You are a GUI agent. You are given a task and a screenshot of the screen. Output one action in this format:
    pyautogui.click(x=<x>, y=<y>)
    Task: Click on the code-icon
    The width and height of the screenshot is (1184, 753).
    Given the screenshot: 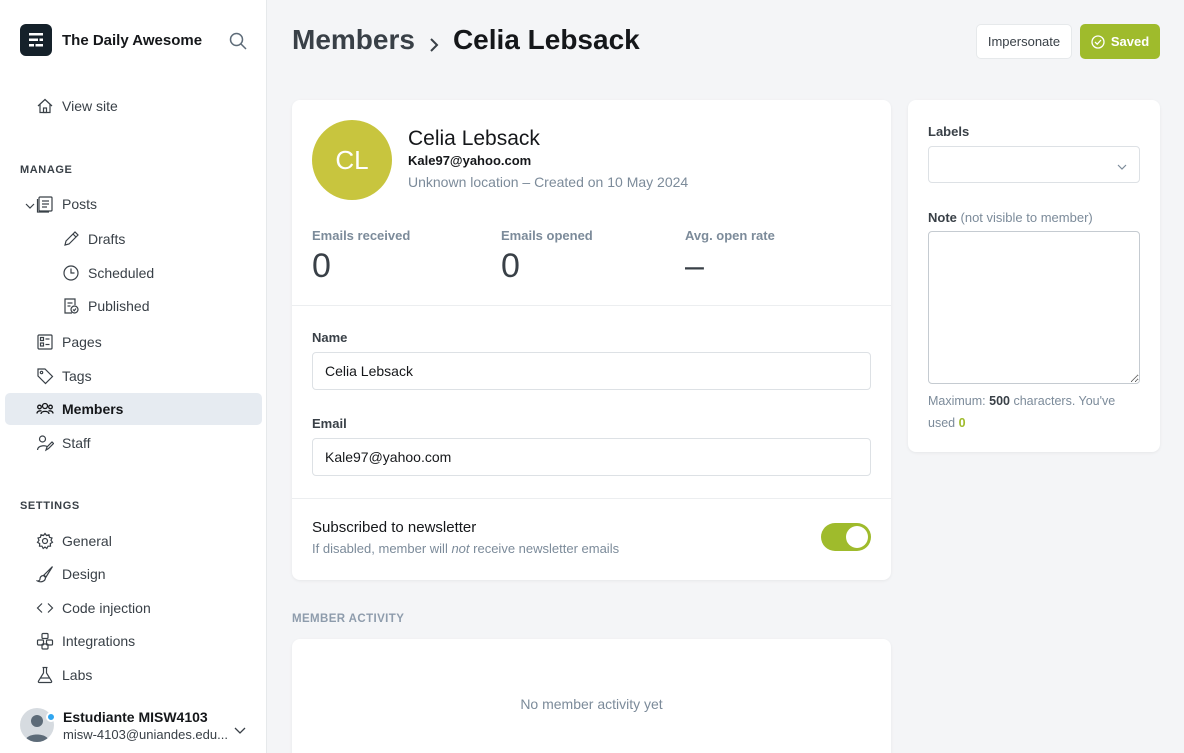 What is the action you would take?
    pyautogui.click(x=45, y=608)
    